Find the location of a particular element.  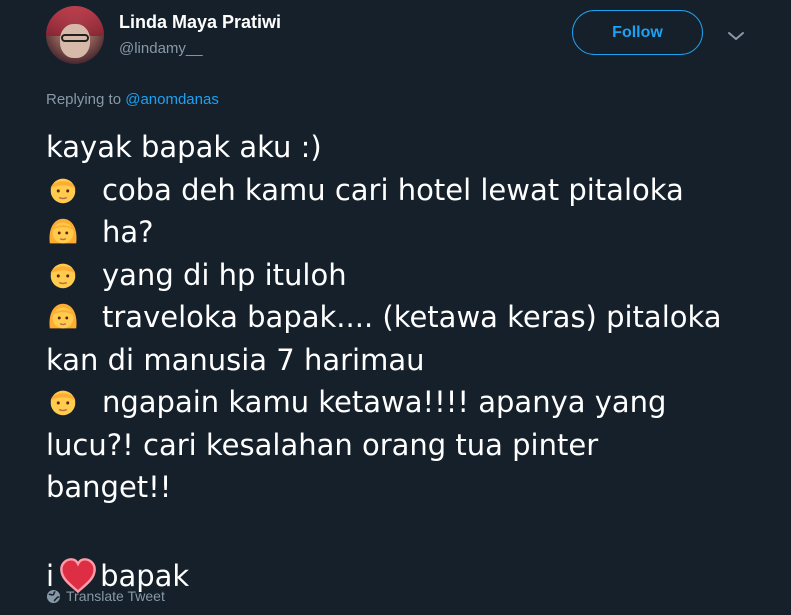

tweet-line: kan di manusia 7 harimau is located at coordinates (406, 360).